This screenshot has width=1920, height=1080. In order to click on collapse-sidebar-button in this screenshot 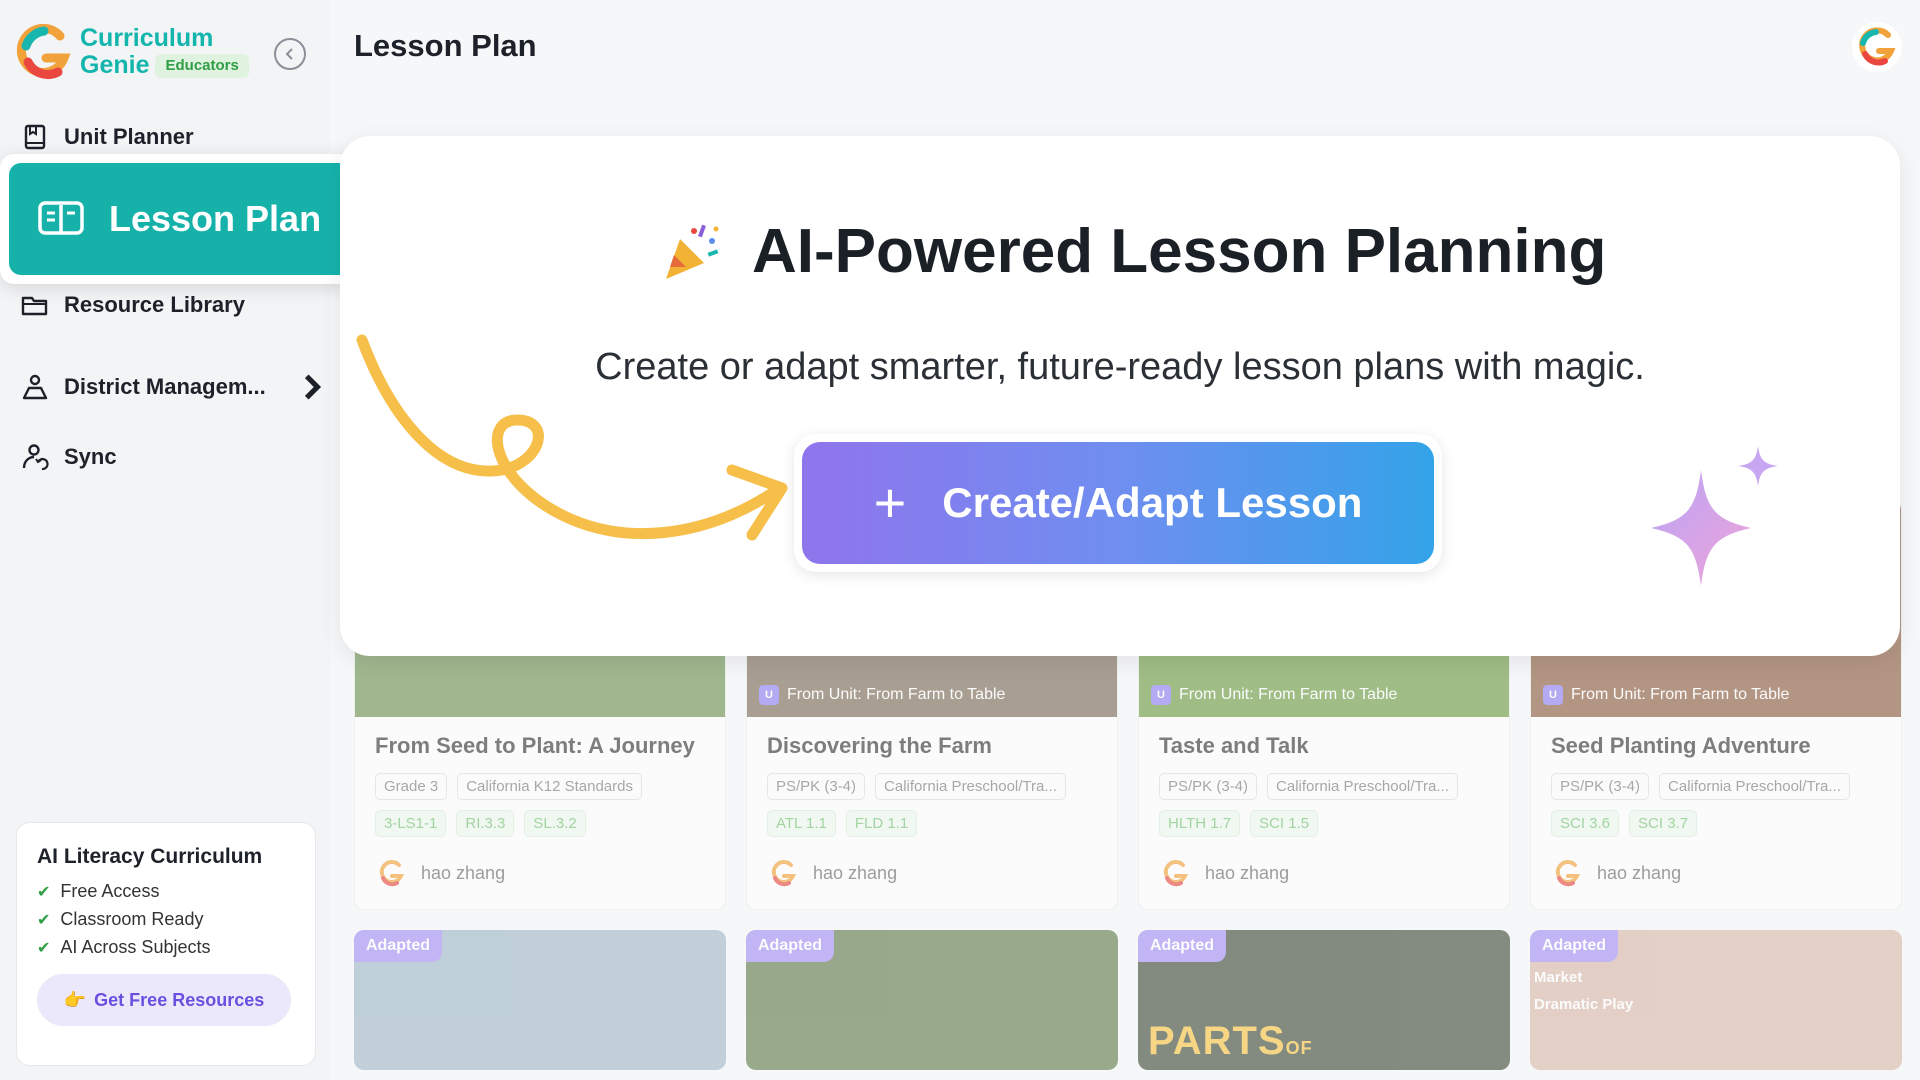, I will do `click(290, 54)`.